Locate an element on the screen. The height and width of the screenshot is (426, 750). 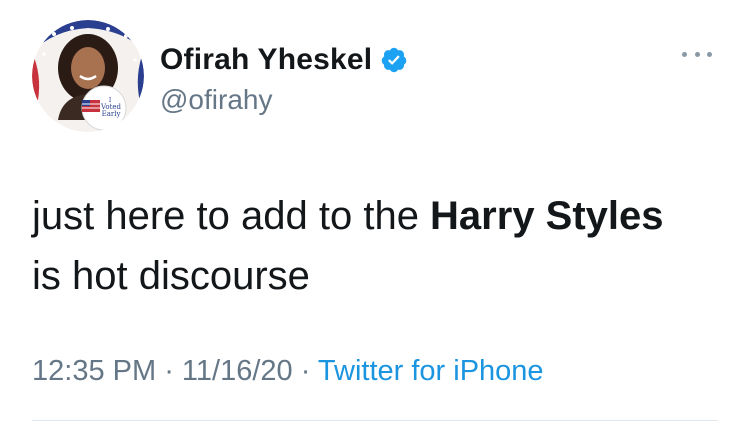
tweet-text-part2: is hot discourse is located at coordinates (171, 276).